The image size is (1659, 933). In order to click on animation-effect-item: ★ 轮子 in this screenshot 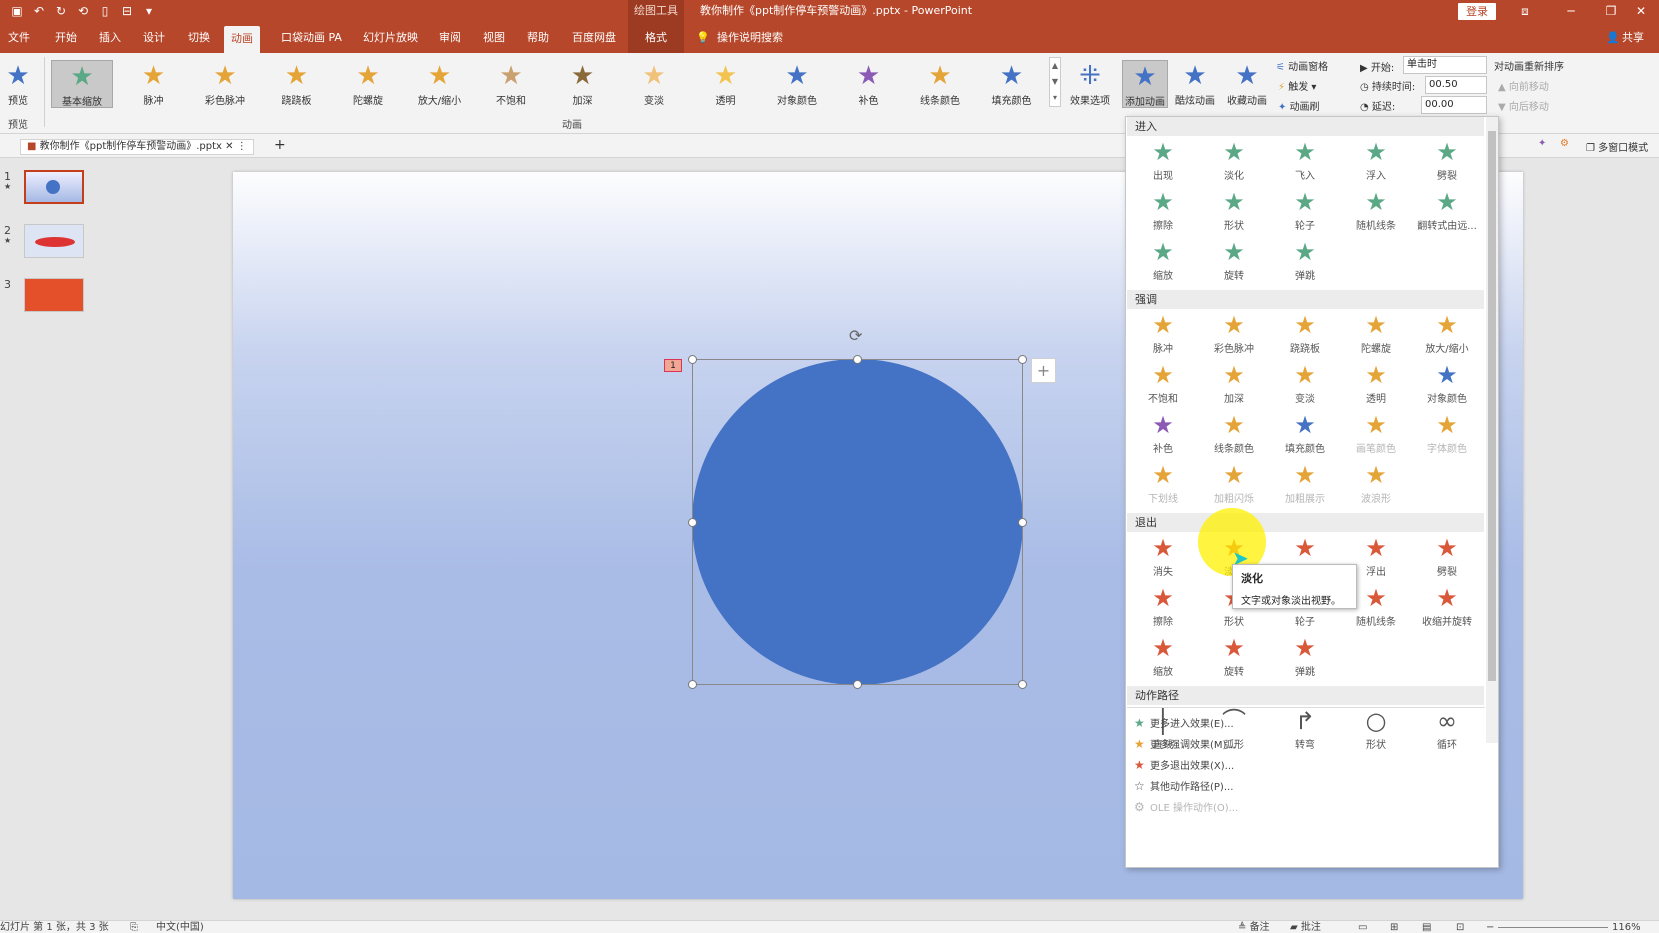, I will do `click(1305, 213)`.